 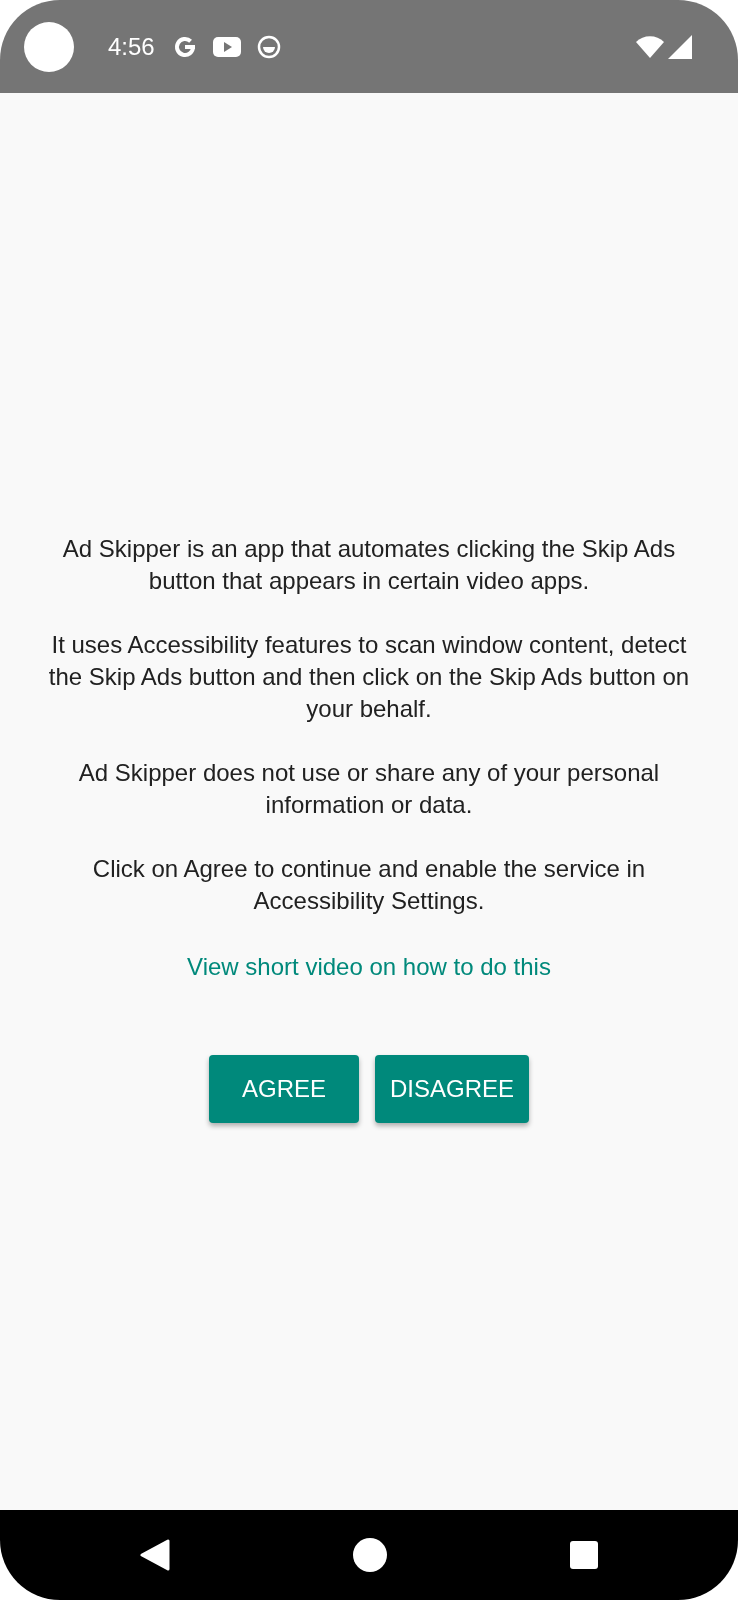 I want to click on circle-icon, so click(x=49, y=46).